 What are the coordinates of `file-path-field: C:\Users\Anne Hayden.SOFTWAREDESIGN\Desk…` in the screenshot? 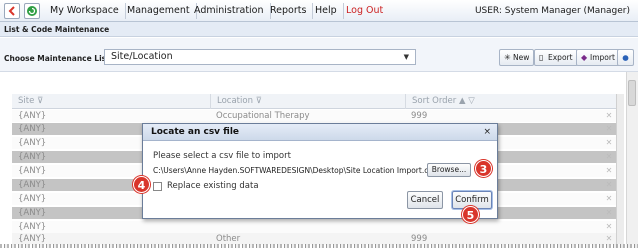 It's located at (296, 170).